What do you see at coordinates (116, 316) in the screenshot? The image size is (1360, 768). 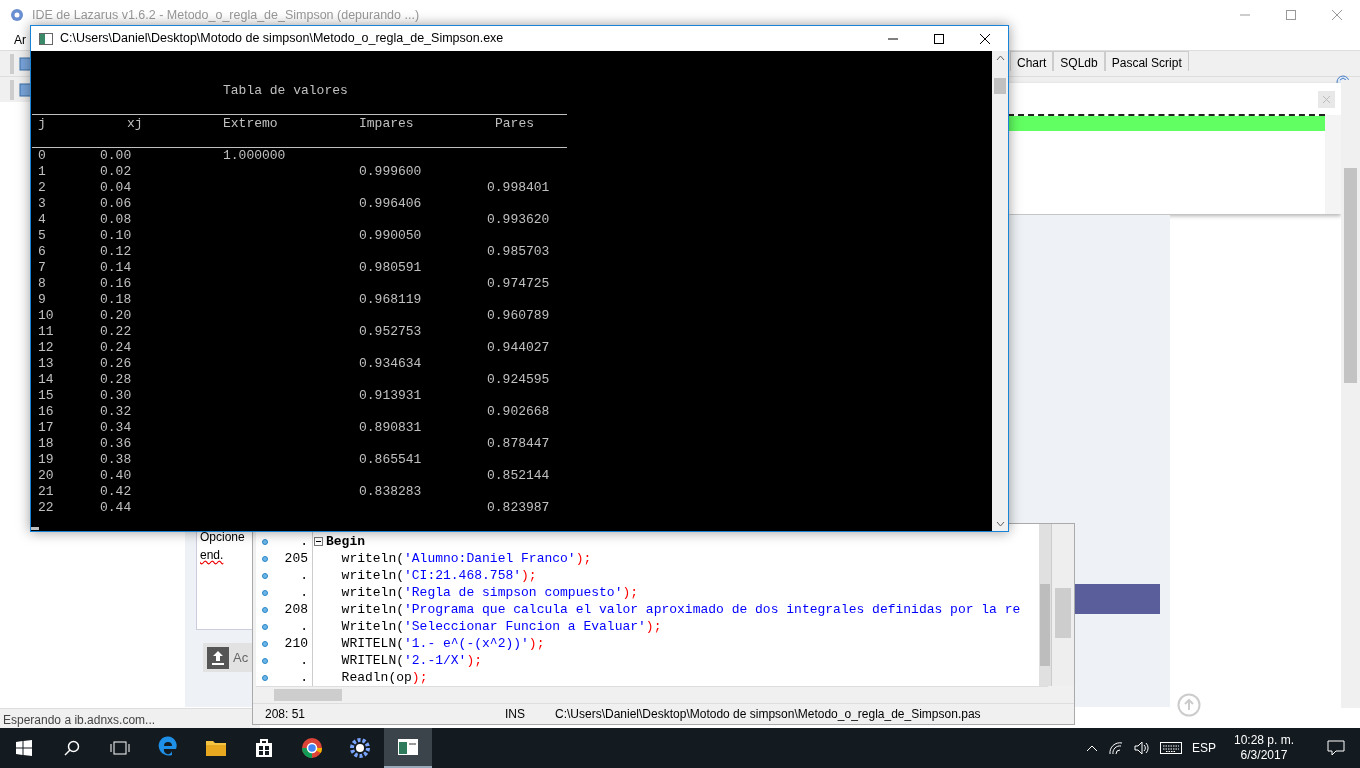 I see `table-cell-text: 0.20` at bounding box center [116, 316].